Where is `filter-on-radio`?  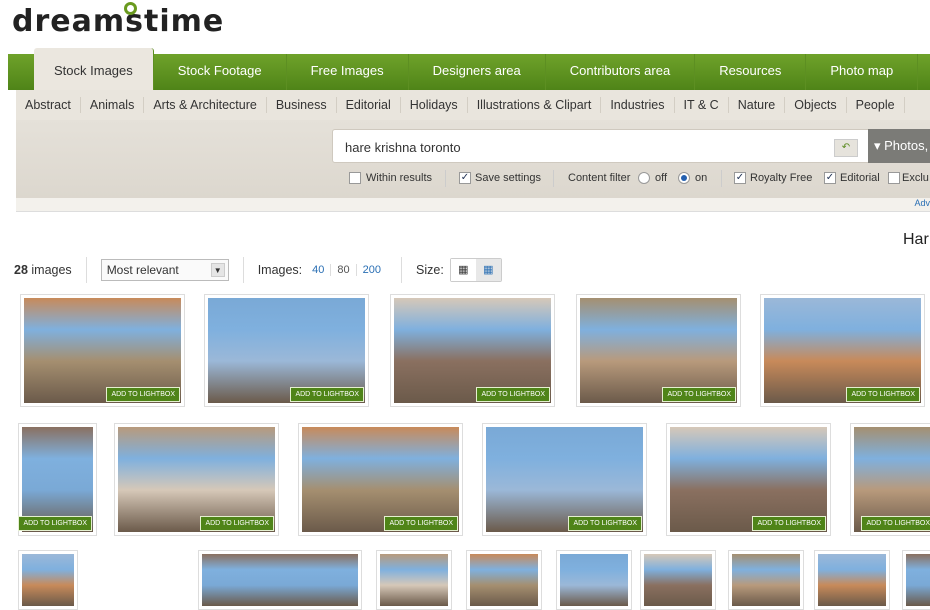 filter-on-radio is located at coordinates (684, 178).